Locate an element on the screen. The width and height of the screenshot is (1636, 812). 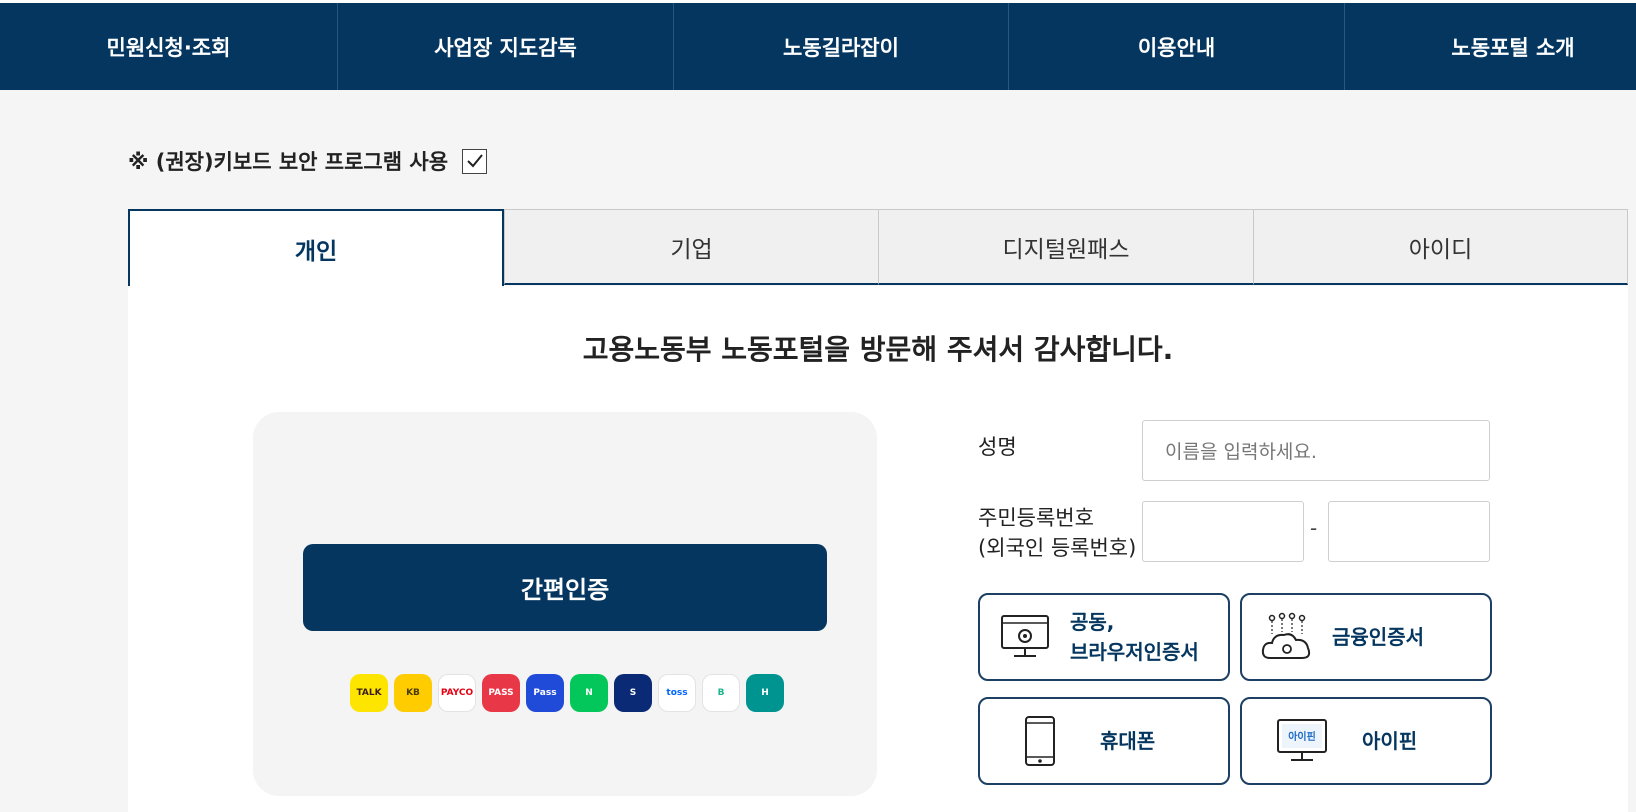
provider-samsung-pass-icon: Pass is located at coordinates (545, 693).